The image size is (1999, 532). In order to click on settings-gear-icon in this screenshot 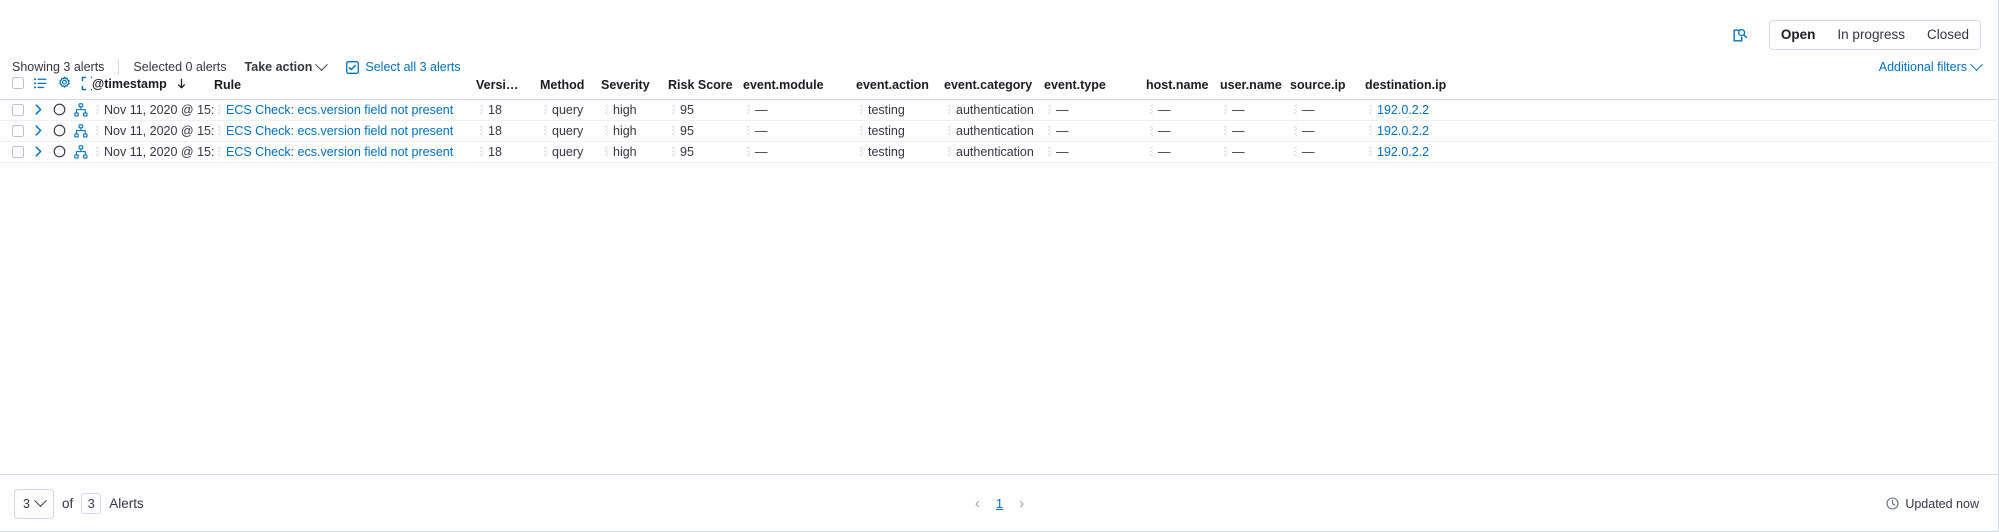, I will do `click(64, 83)`.